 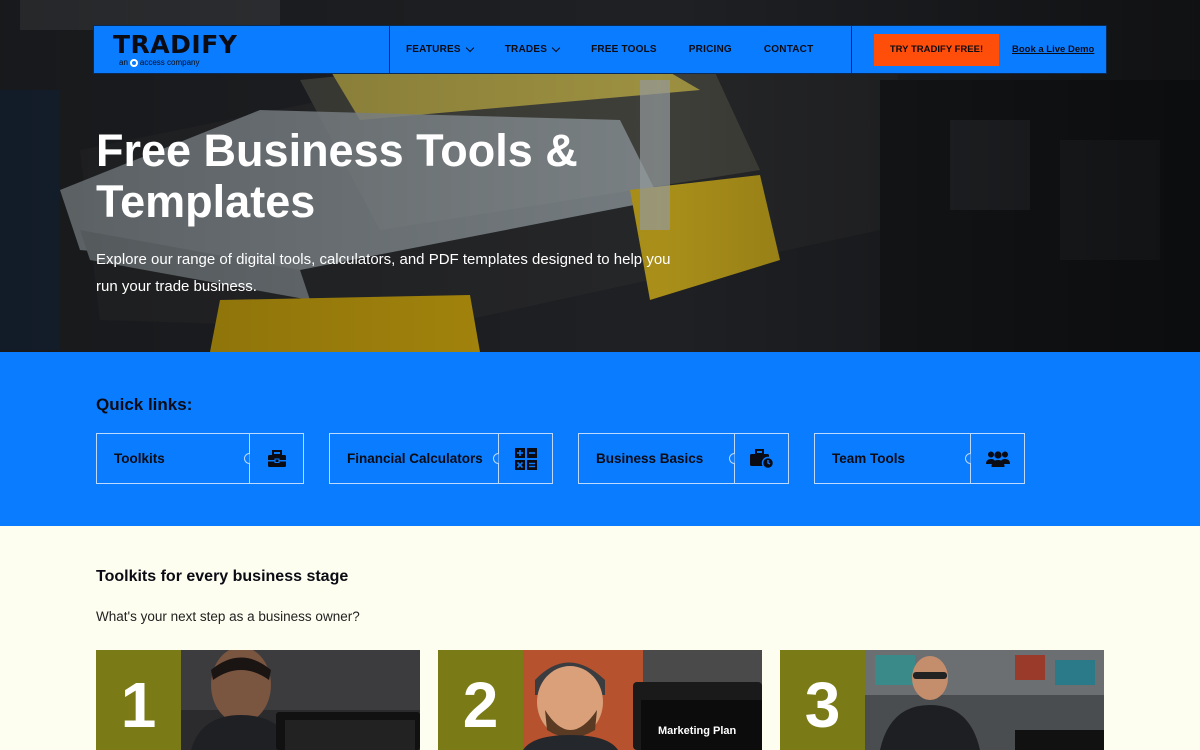 I want to click on toolkit-card-number: 2, so click(x=480, y=700).